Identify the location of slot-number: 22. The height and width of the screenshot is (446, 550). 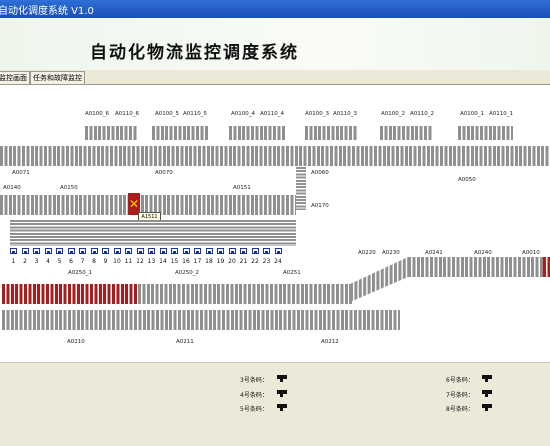
(255, 261).